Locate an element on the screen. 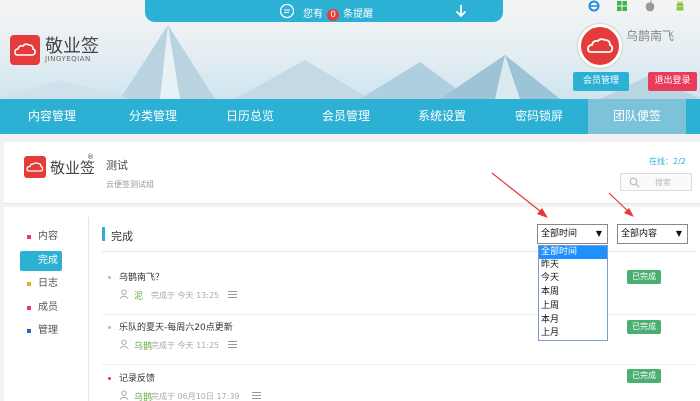  item-meta: 完成于 今天 13:25 is located at coordinates (185, 295).